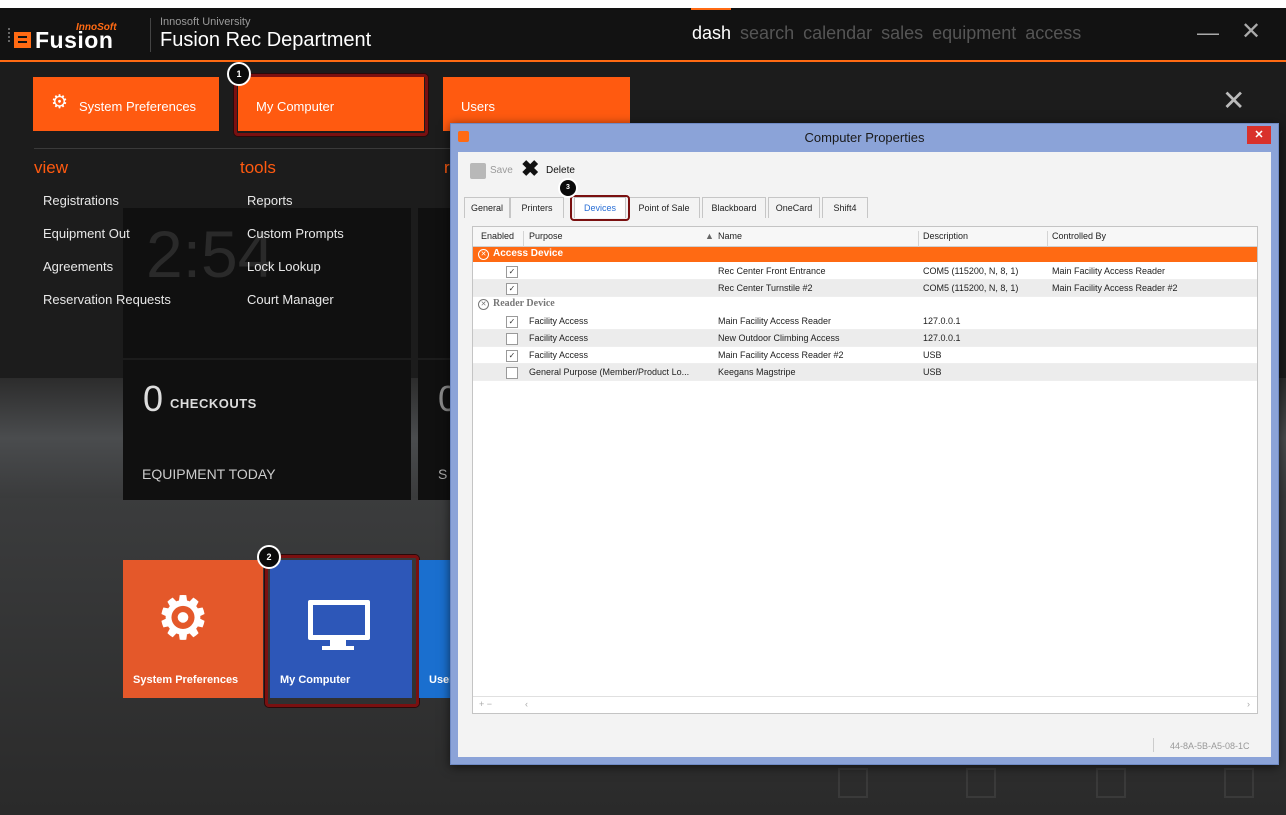  I want to click on step-callout-1: 1, so click(239, 74).